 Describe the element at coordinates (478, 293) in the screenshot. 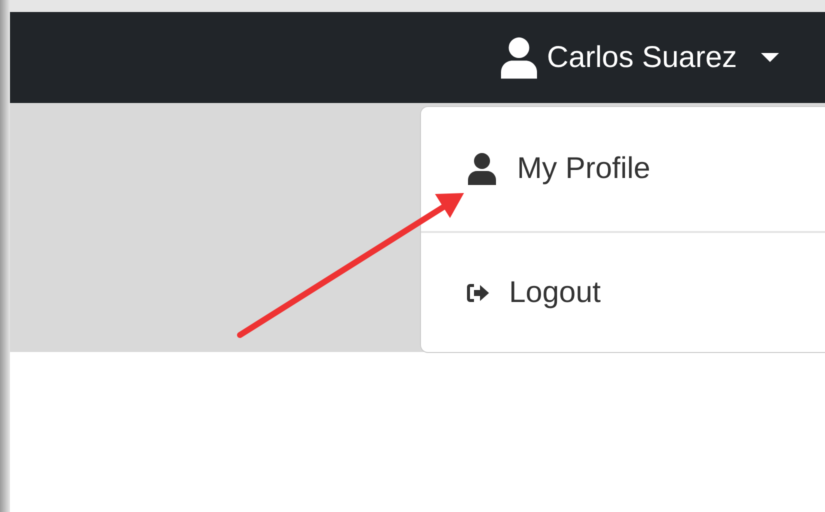

I see `logout-icon` at that location.